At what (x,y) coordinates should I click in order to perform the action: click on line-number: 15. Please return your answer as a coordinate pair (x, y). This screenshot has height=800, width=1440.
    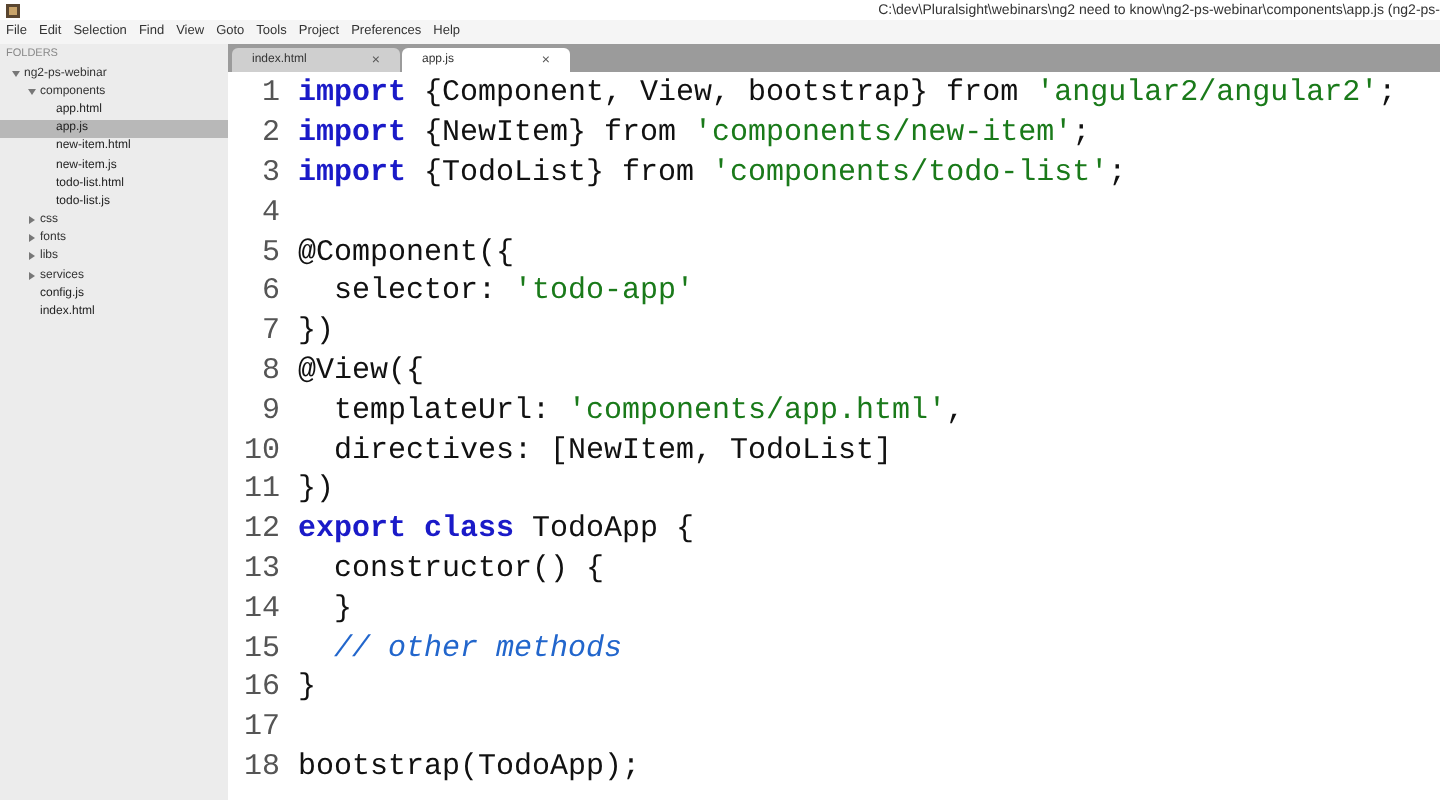
    Looking at the image, I should click on (260, 648).